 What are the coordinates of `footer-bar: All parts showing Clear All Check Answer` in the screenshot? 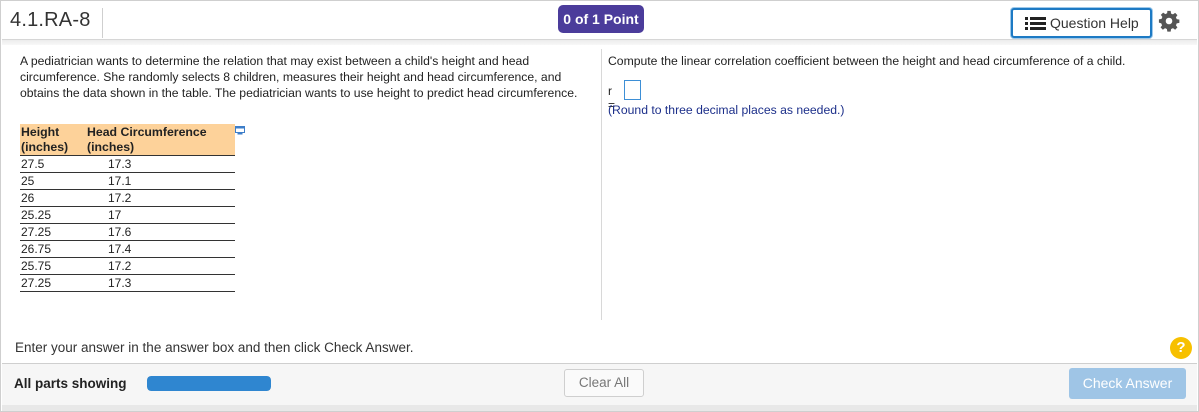 It's located at (599, 384).